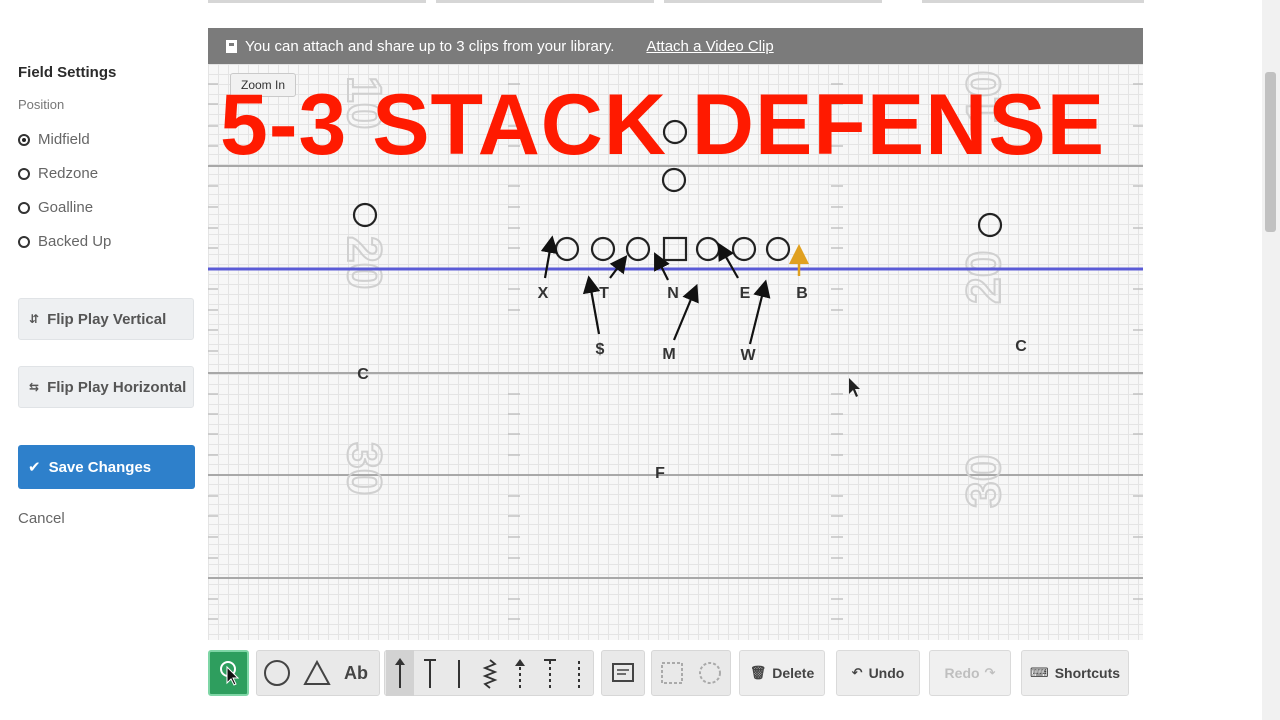 This screenshot has width=1280, height=720. Describe the element at coordinates (758, 672) in the screenshot. I see `trash-icon: 🗑` at that location.